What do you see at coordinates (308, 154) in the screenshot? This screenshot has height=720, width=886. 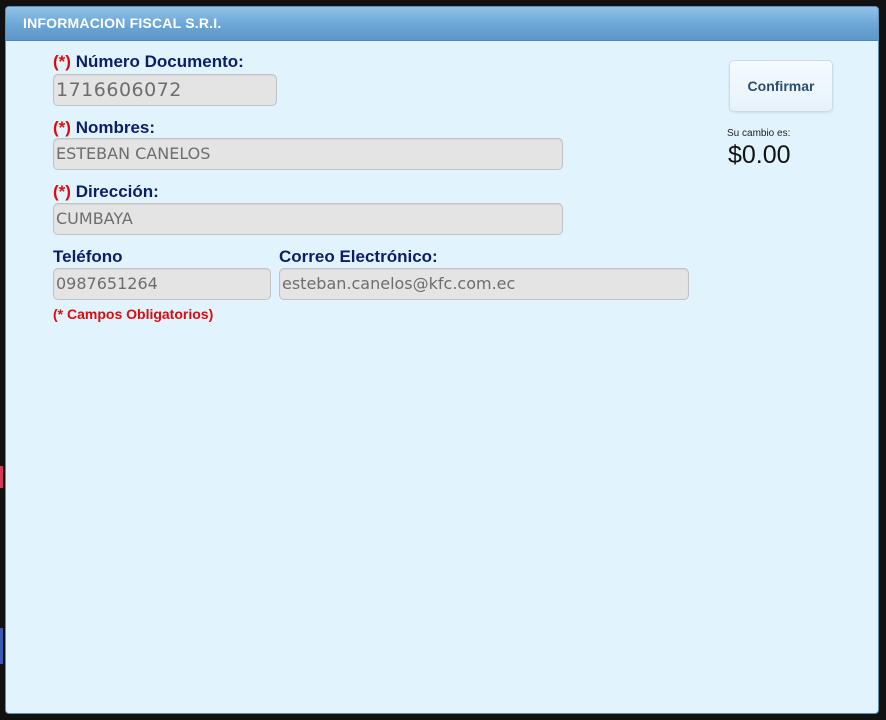 I see `nombres-field: ESTEBAN CANELOS` at bounding box center [308, 154].